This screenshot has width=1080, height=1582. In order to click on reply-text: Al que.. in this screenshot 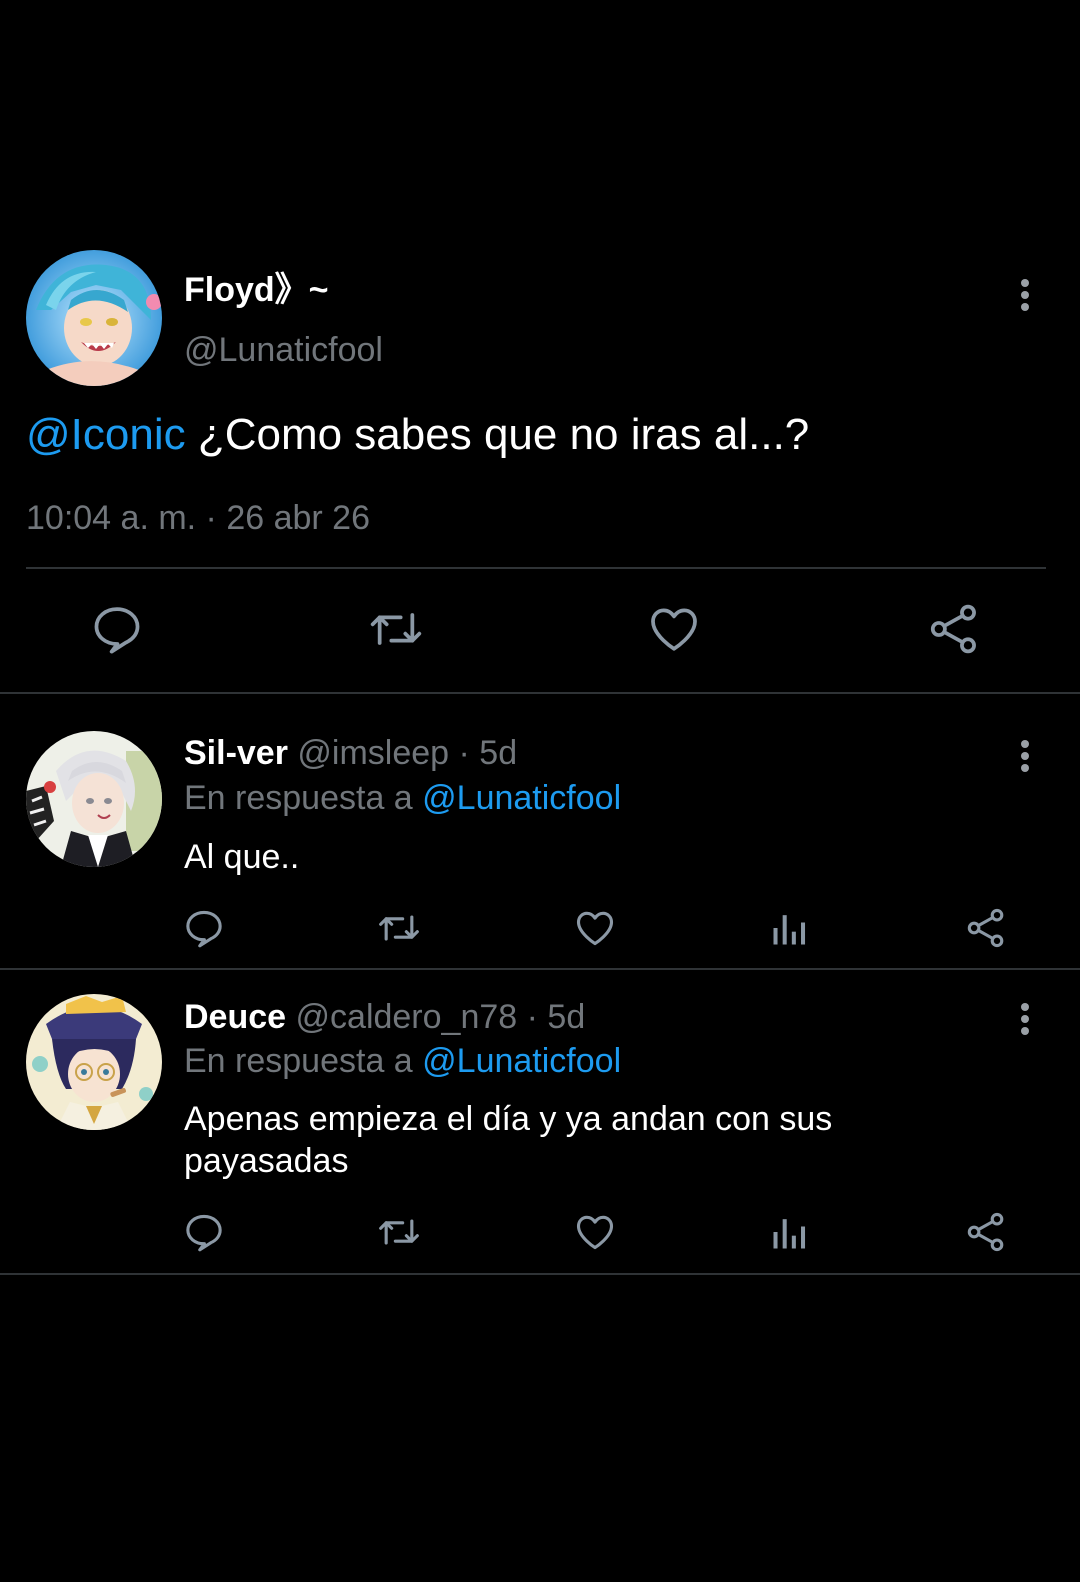, I will do `click(242, 857)`.